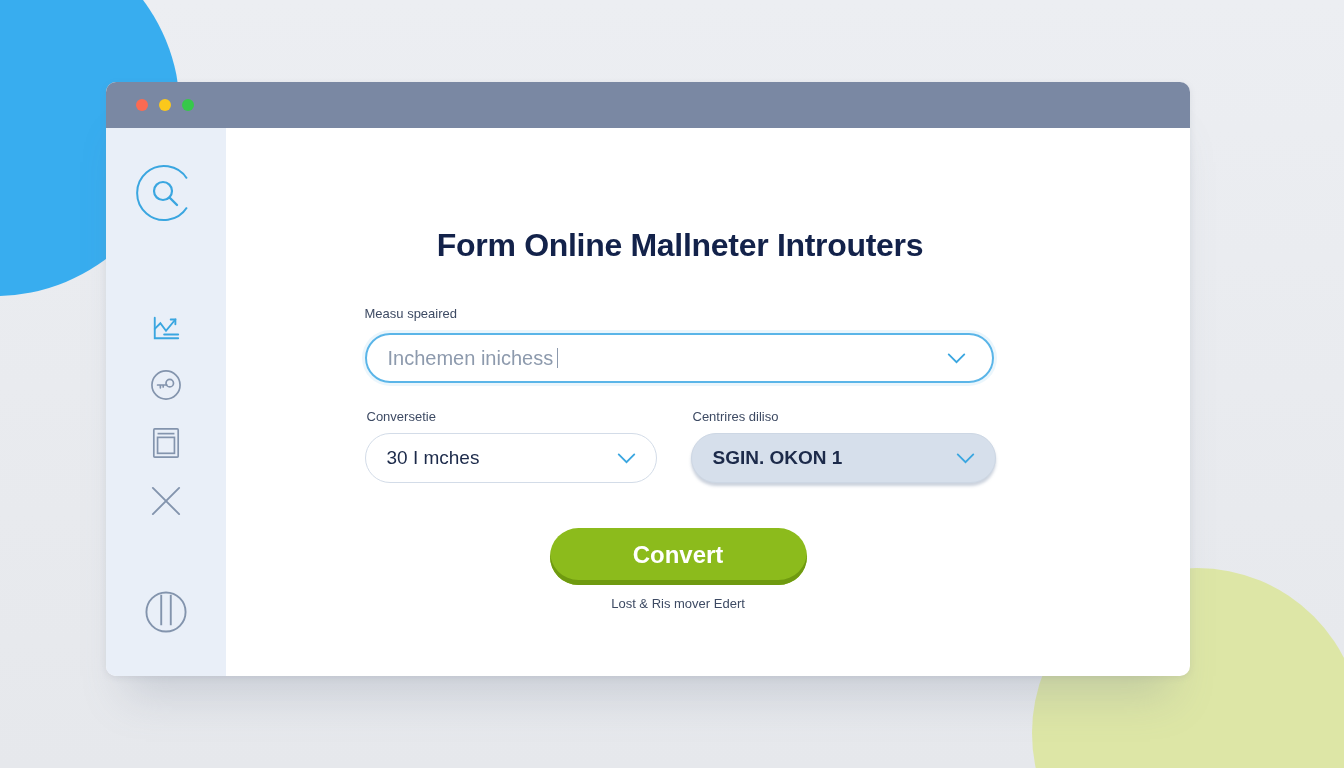 The width and height of the screenshot is (1344, 768). What do you see at coordinates (188, 105) in the screenshot?
I see `maximize-dot-icon` at bounding box center [188, 105].